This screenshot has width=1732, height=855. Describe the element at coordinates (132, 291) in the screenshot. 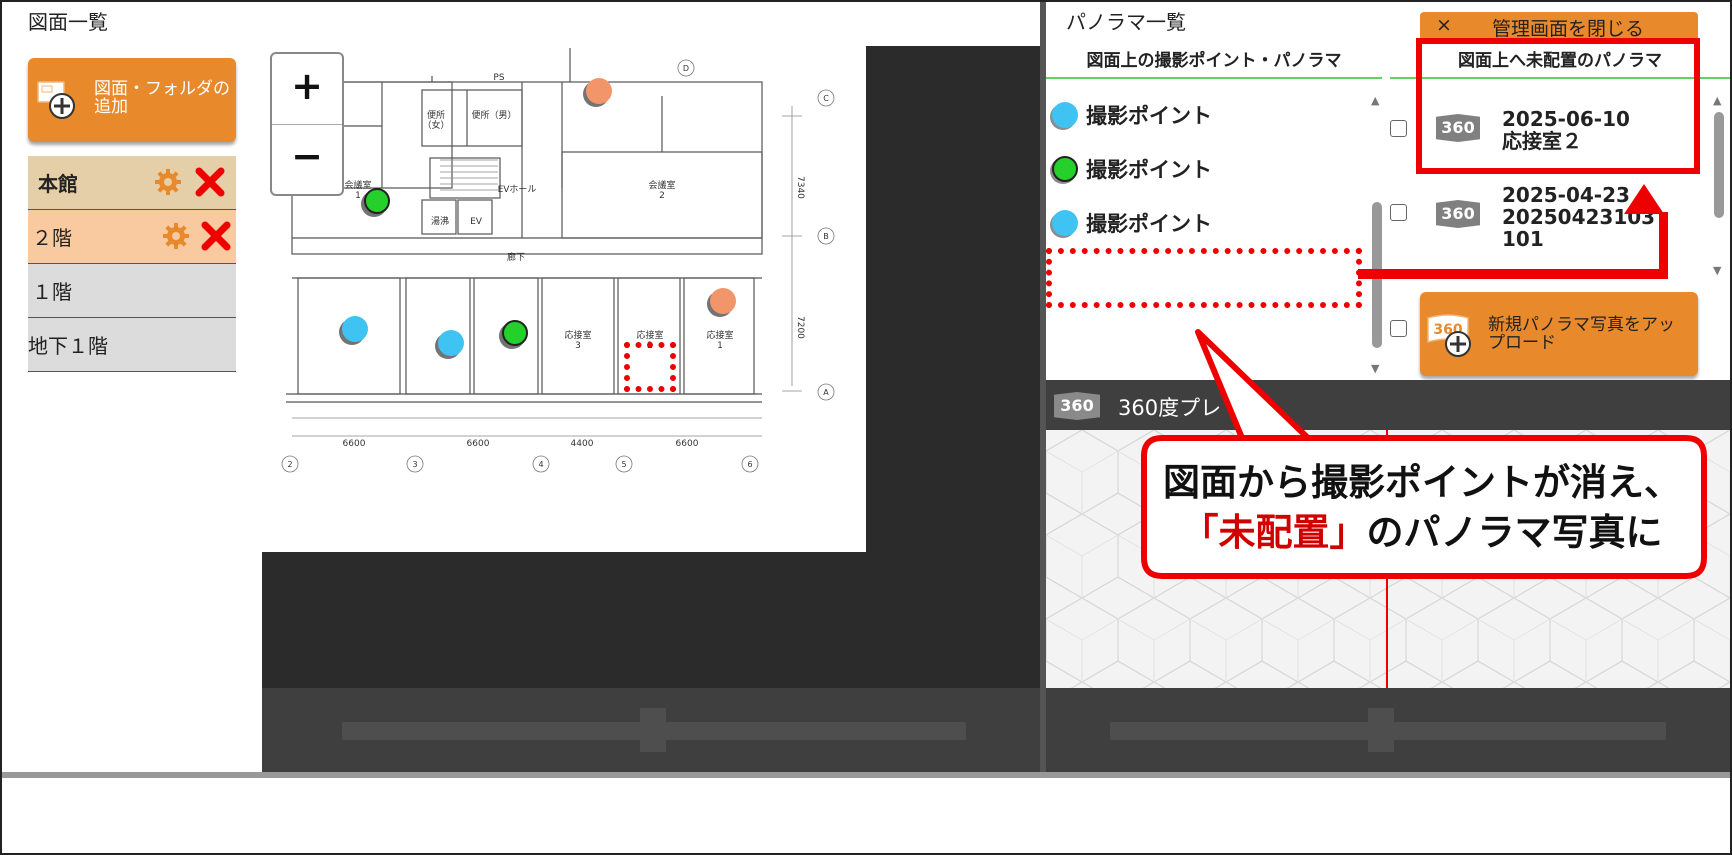

I see `tree-item-floor-1: １階` at that location.